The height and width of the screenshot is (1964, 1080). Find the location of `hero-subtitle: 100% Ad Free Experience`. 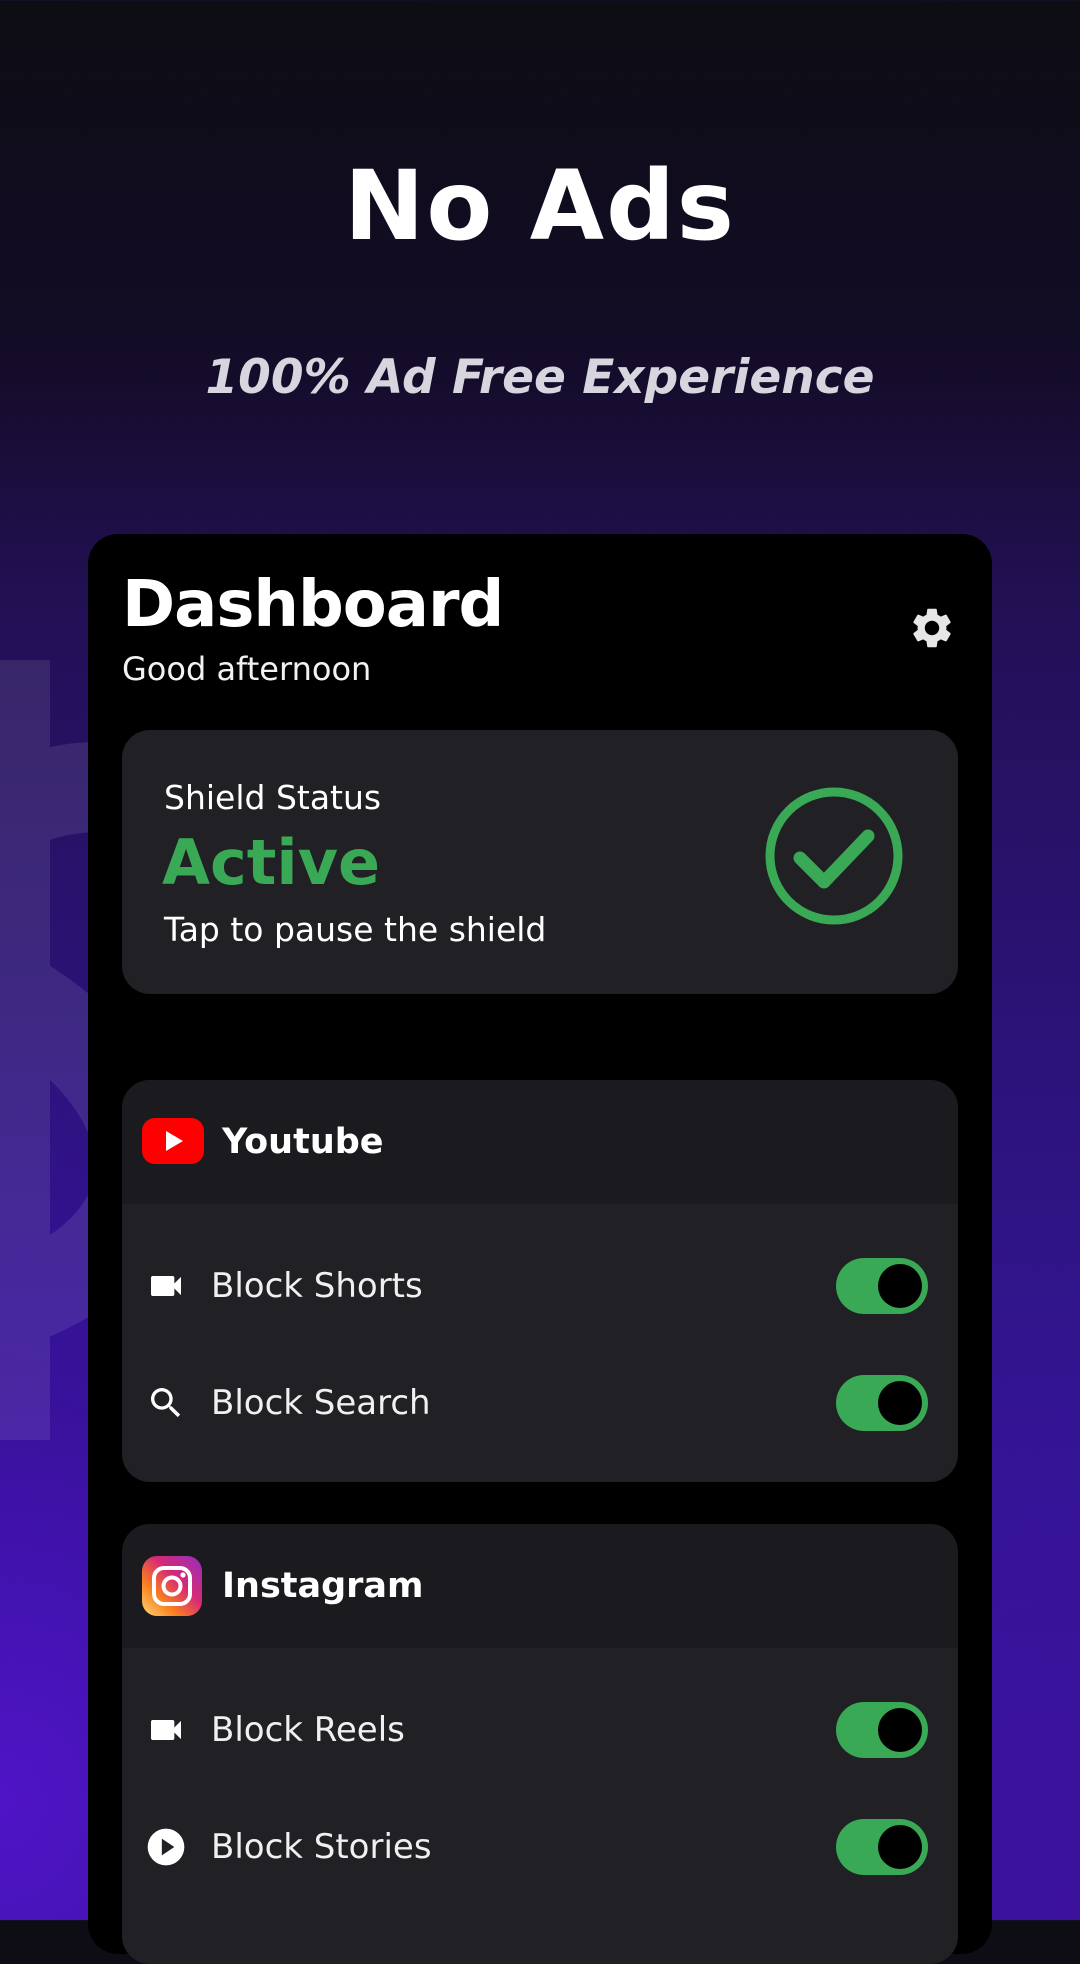

hero-subtitle: 100% Ad Free Experience is located at coordinates (540, 377).